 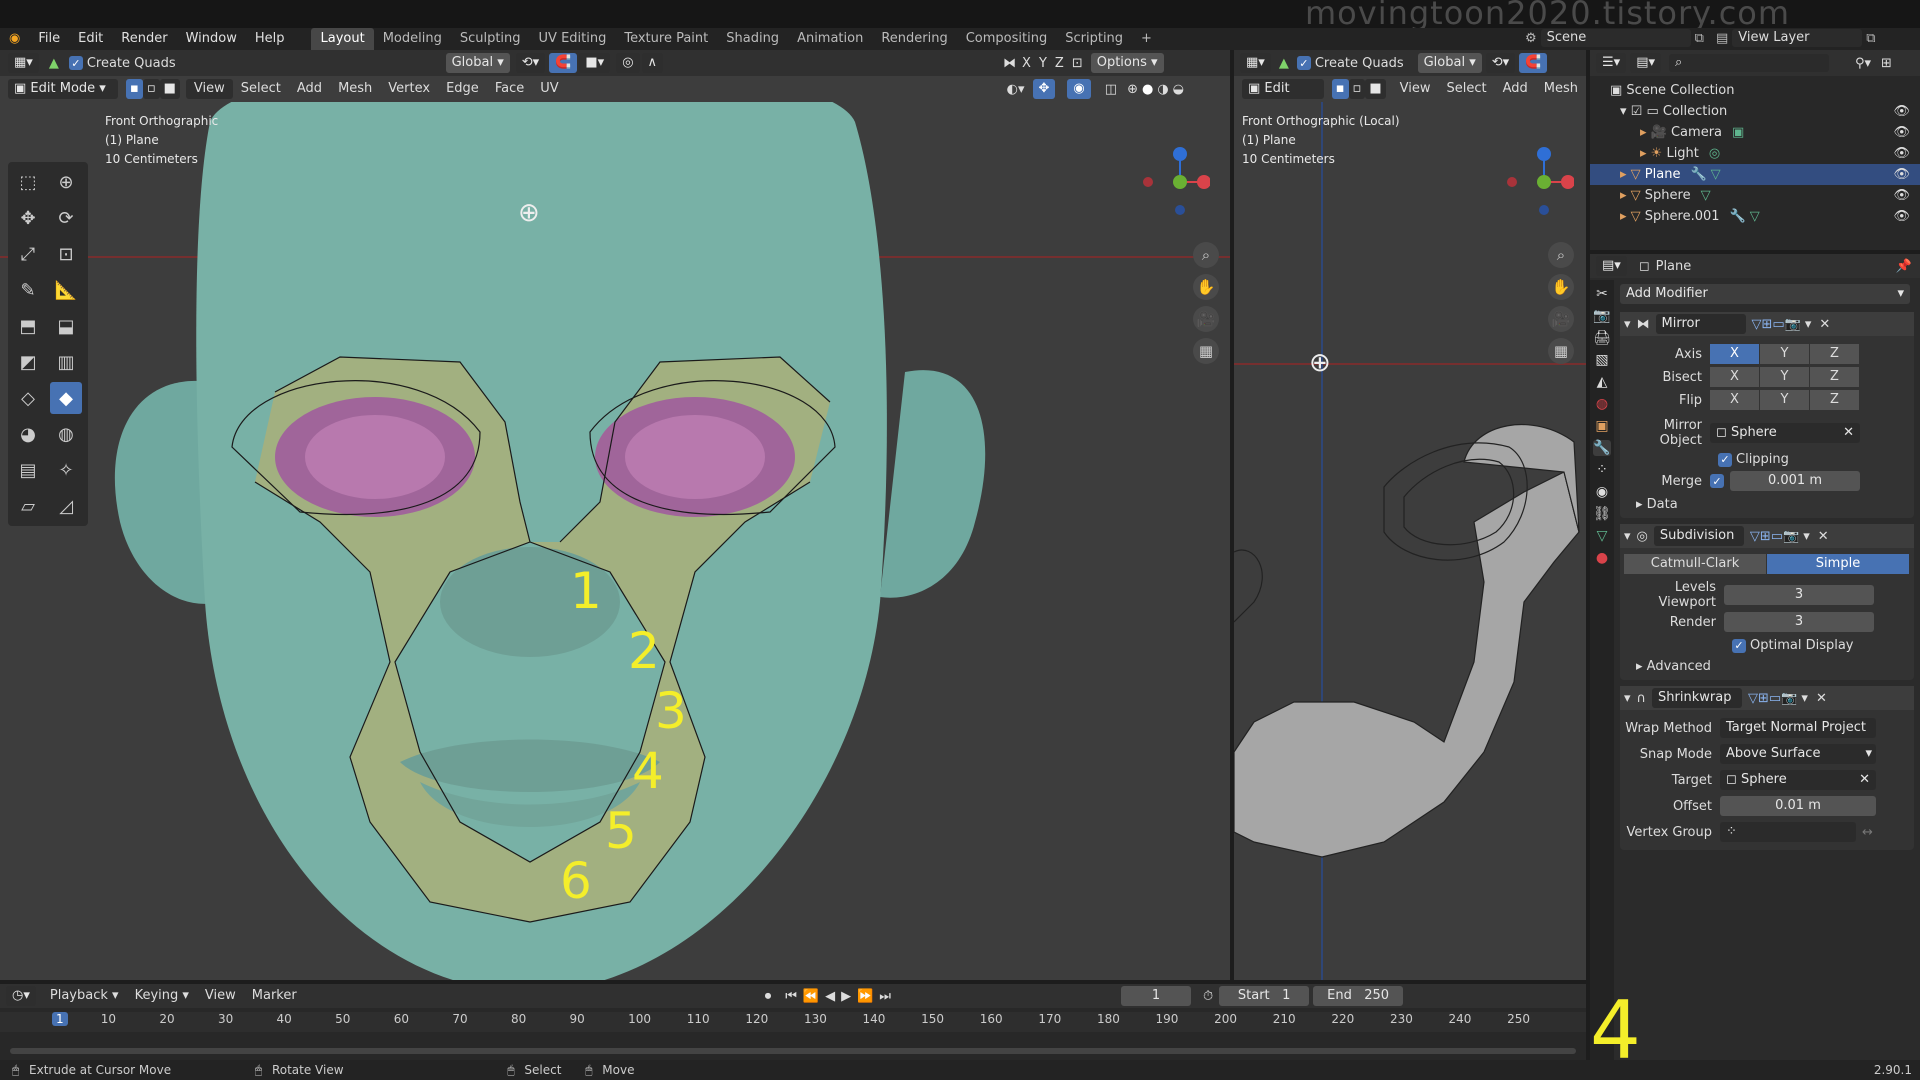 What do you see at coordinates (1695, 564) in the screenshot?
I see `catmull-clark-button: Catmull-Clark` at bounding box center [1695, 564].